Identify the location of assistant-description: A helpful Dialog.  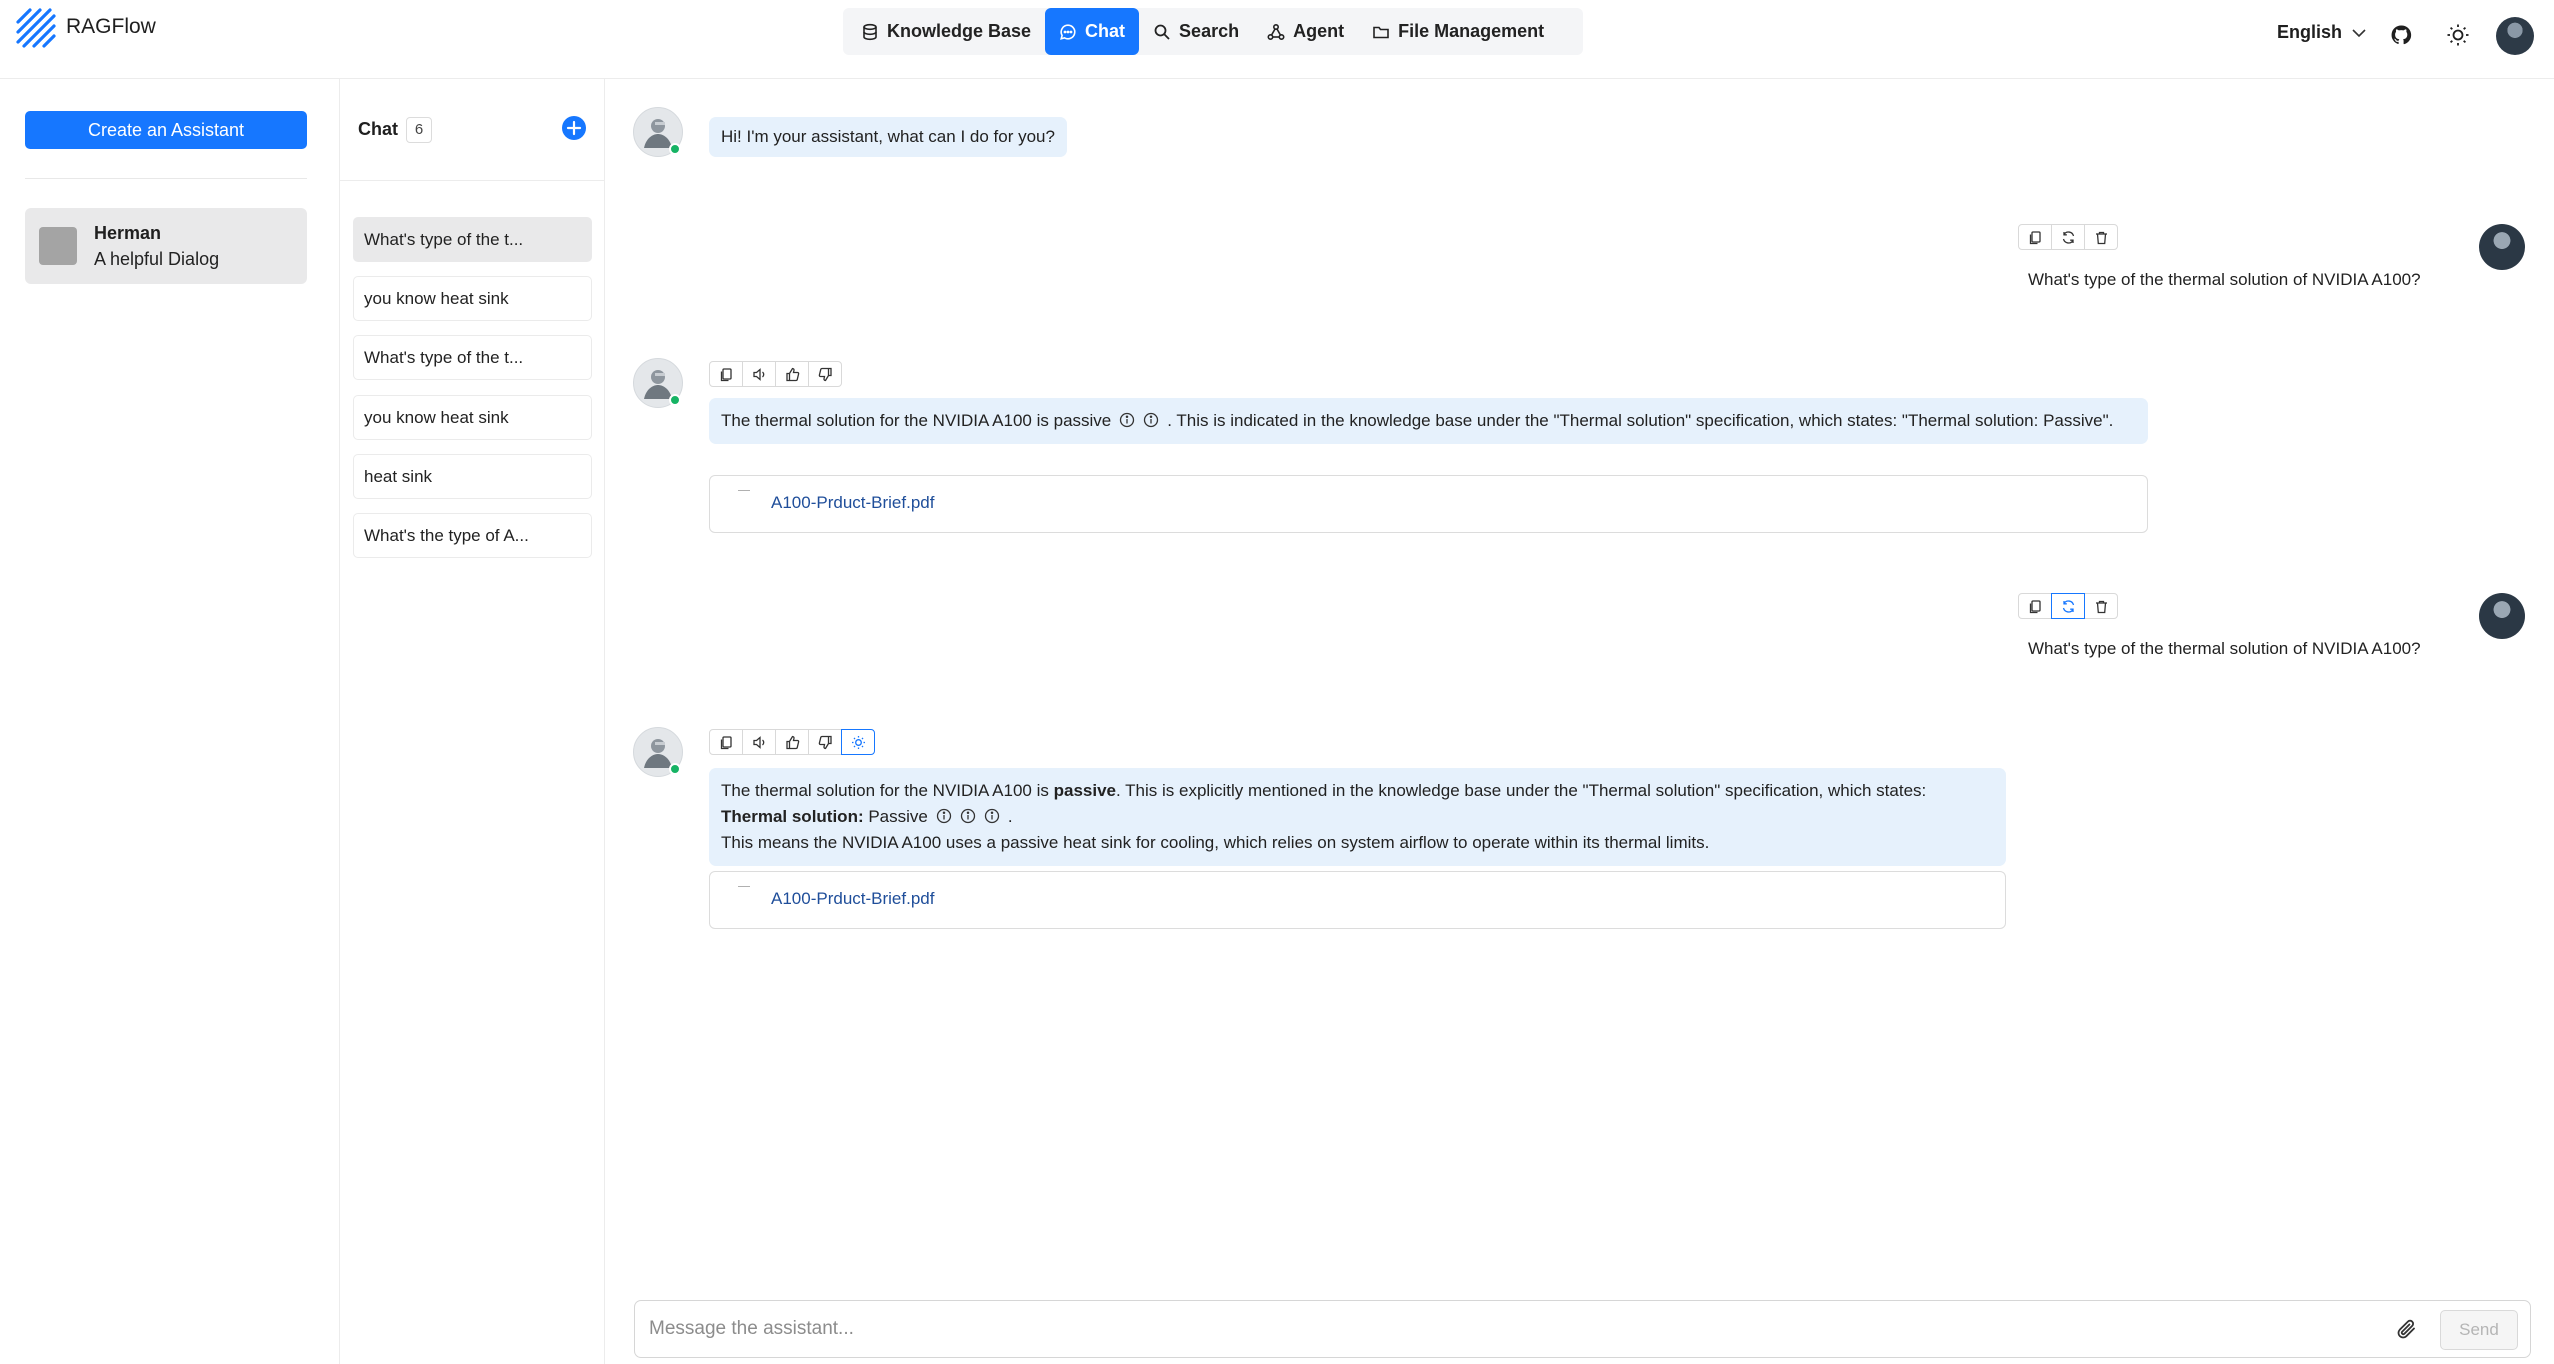
(157, 259).